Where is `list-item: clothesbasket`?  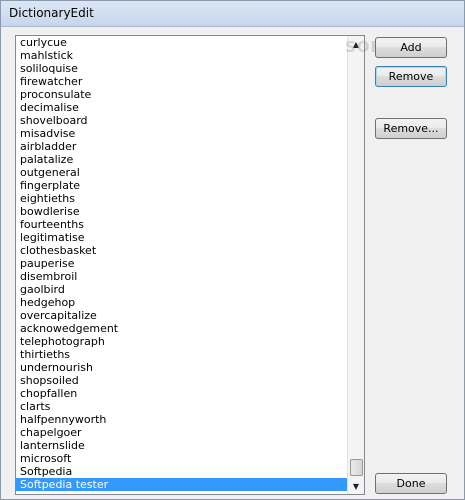
list-item: clothesbasket is located at coordinates (182, 250).